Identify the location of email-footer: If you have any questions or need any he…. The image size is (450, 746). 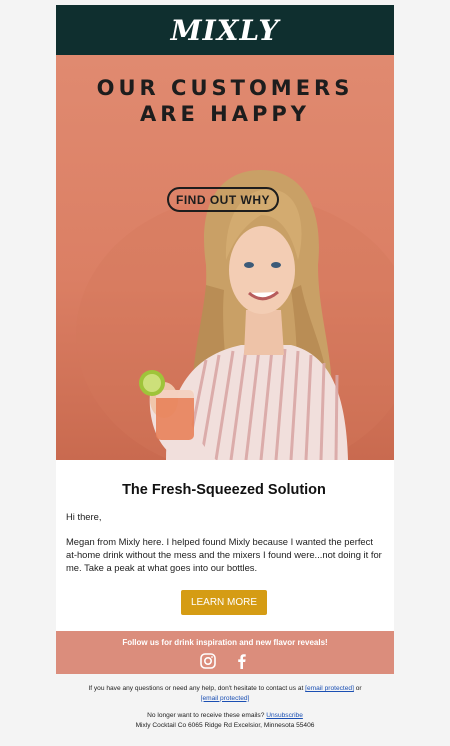
(225, 702).